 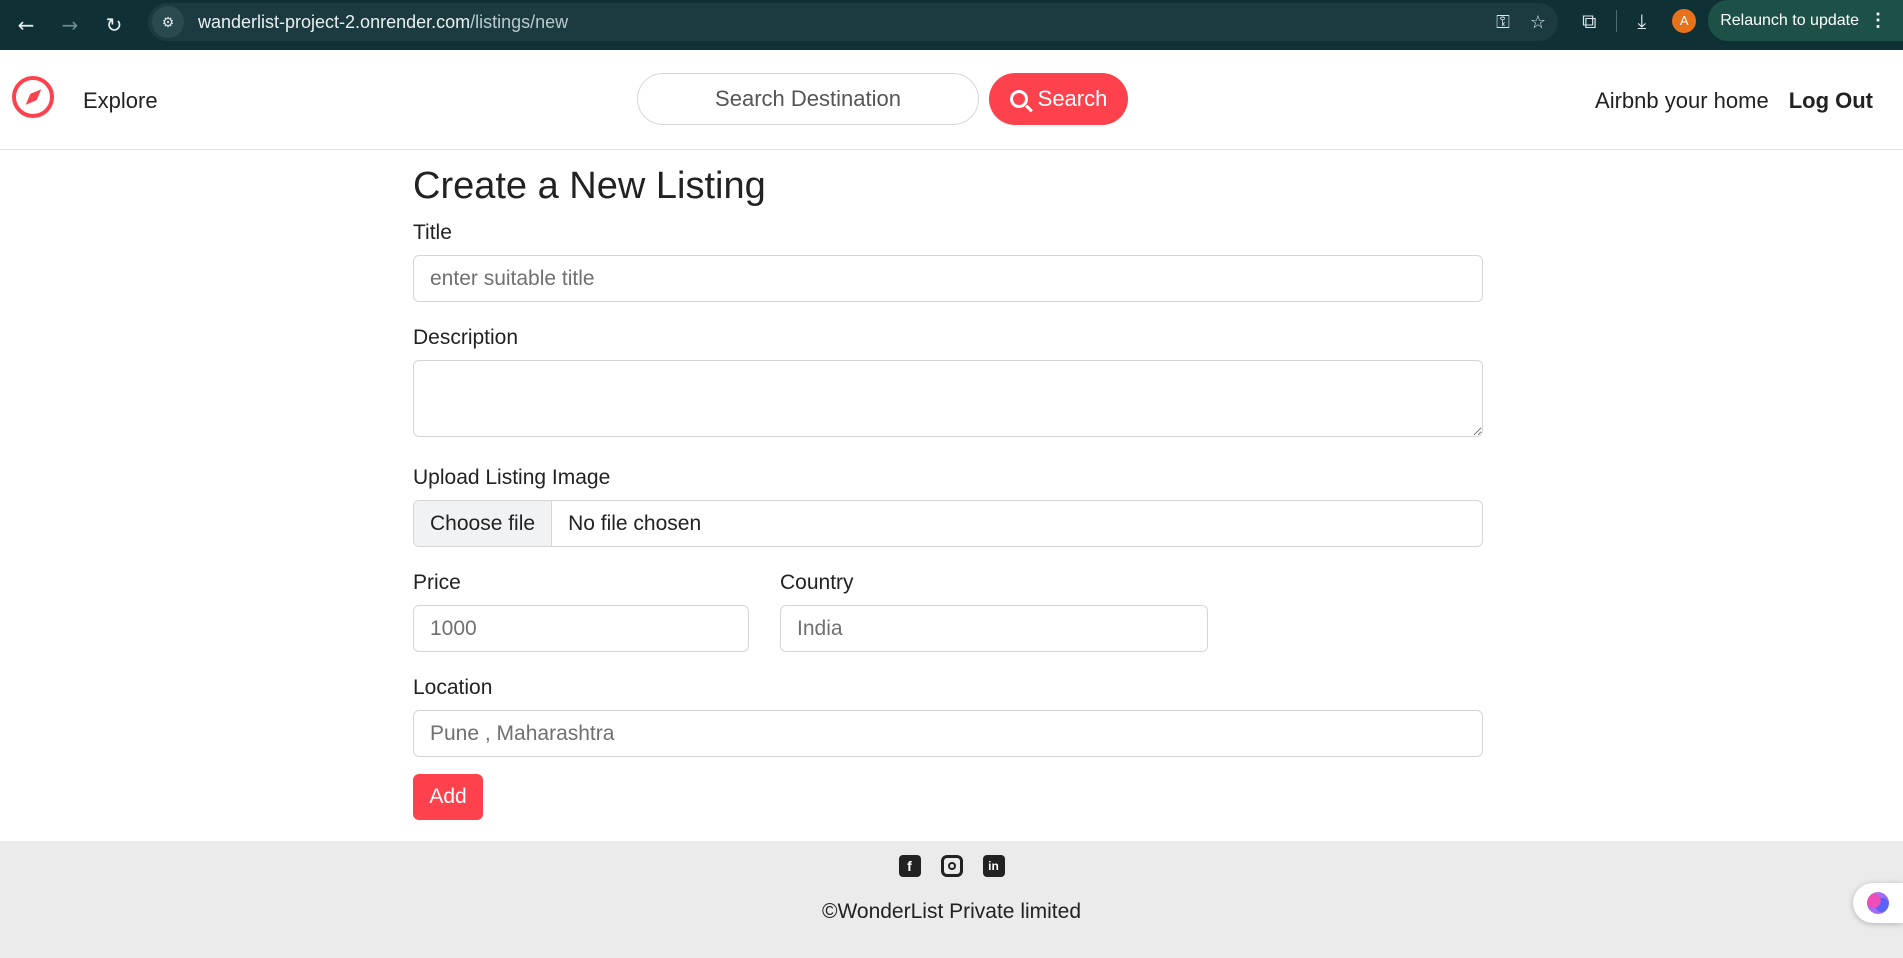 I want to click on airbnb-your-home-link: Airbnb your home, so click(x=1682, y=101).